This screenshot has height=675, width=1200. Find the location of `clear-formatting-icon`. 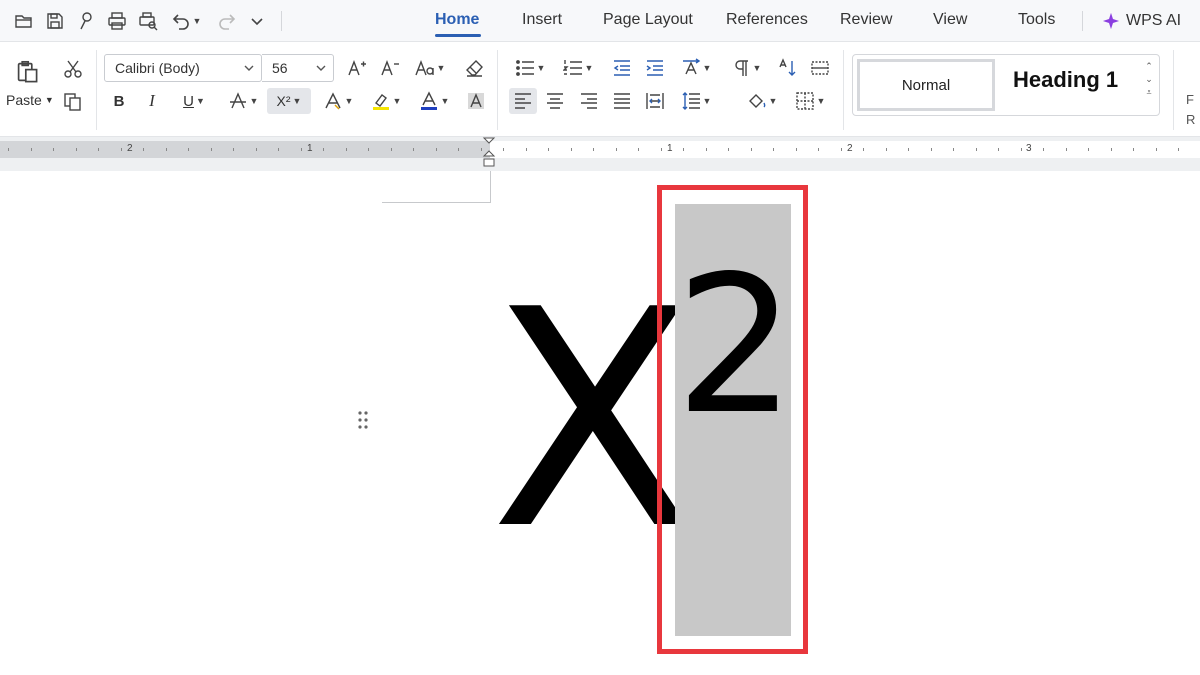

clear-formatting-icon is located at coordinates (474, 68).